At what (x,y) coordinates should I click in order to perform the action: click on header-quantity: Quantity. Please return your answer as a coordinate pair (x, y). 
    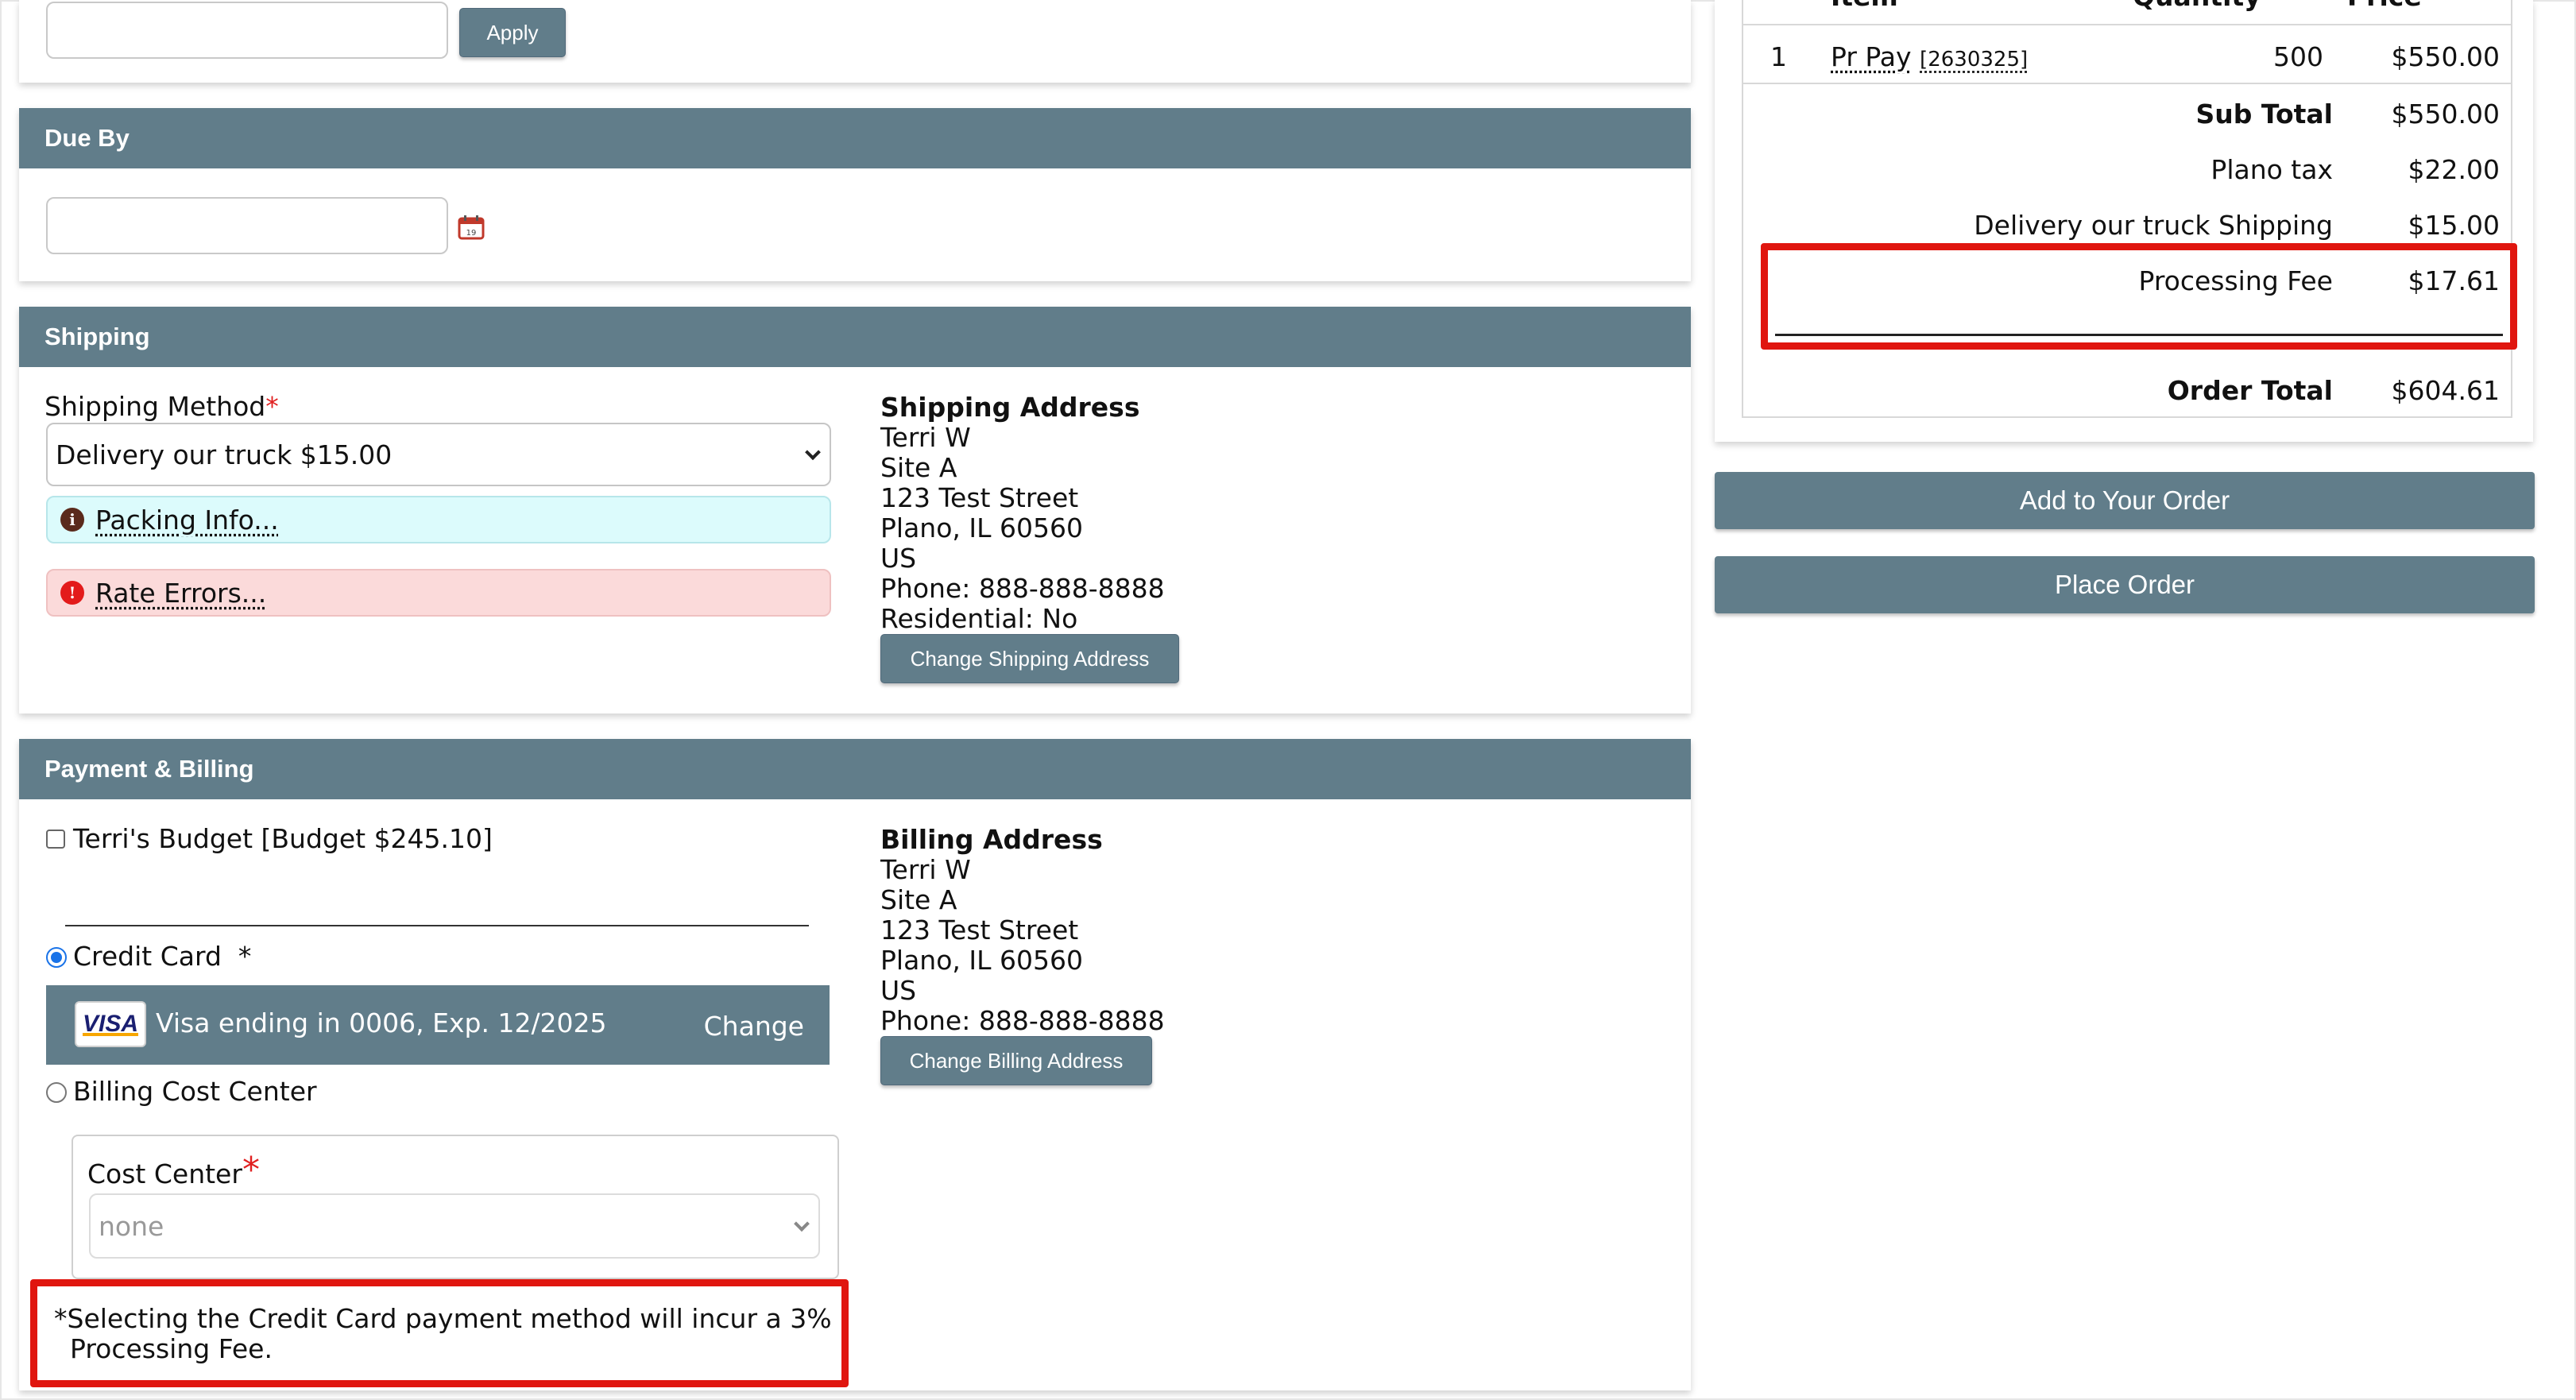
    Looking at the image, I should click on (2197, 6).